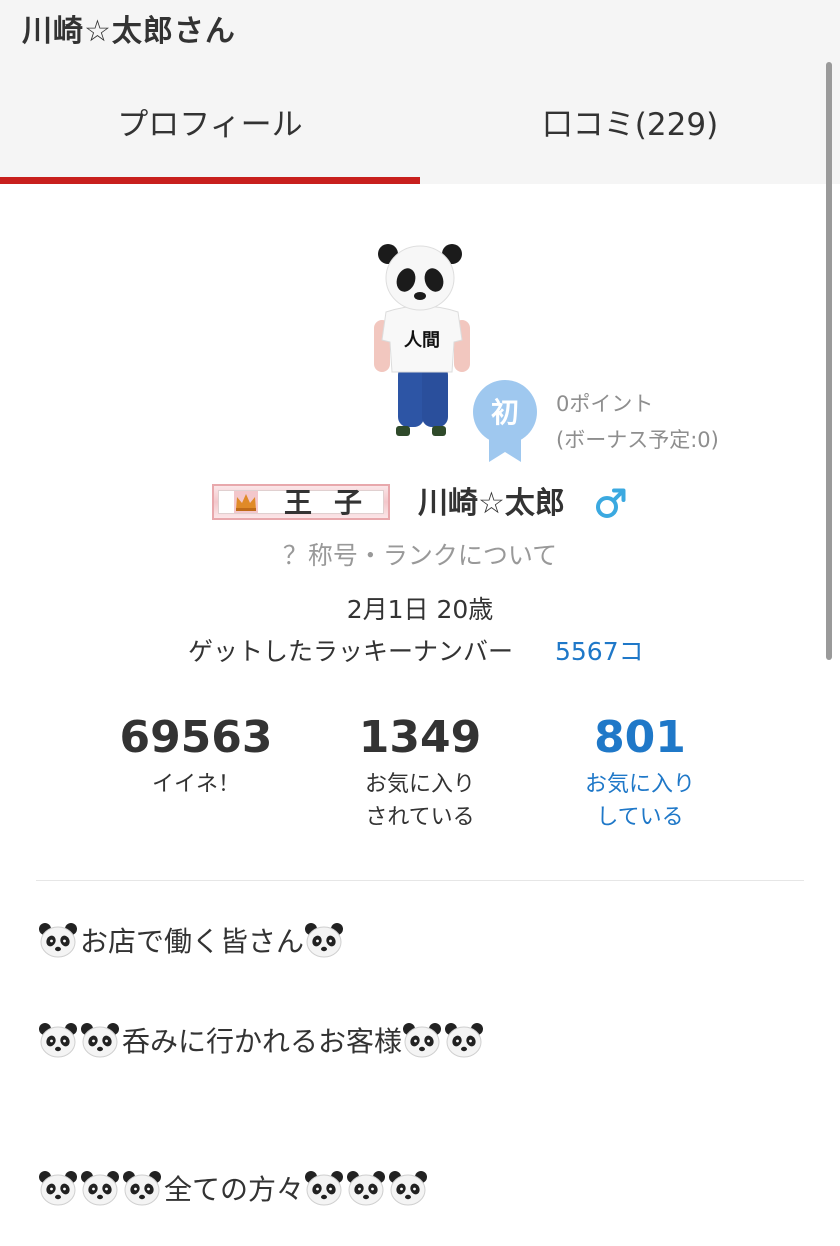 Image resolution: width=840 pixels, height=1246 pixels. Describe the element at coordinates (599, 650) in the screenshot. I see `lucky-number-value: 5567コ` at that location.